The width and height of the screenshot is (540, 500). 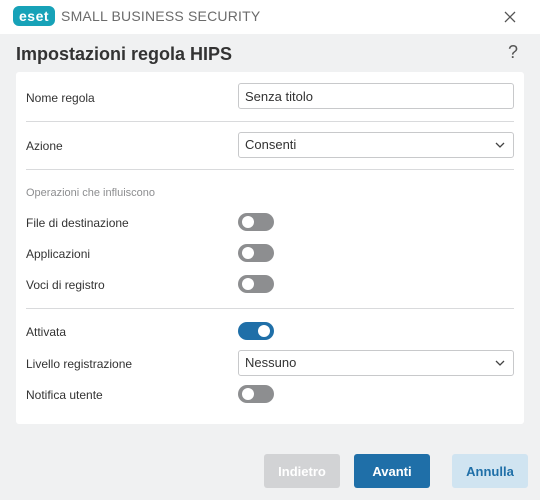 I want to click on rule-name-input, so click(x=376, y=96).